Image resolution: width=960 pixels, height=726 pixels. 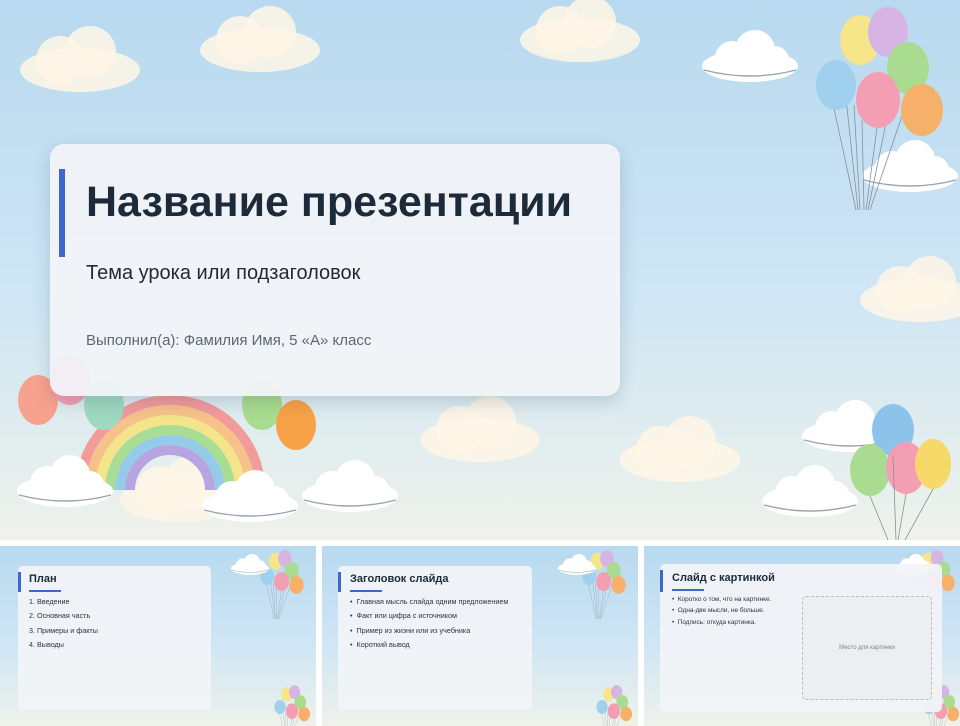 I want to click on thumb-2-item: • Короткий вывод, so click(x=380, y=645).